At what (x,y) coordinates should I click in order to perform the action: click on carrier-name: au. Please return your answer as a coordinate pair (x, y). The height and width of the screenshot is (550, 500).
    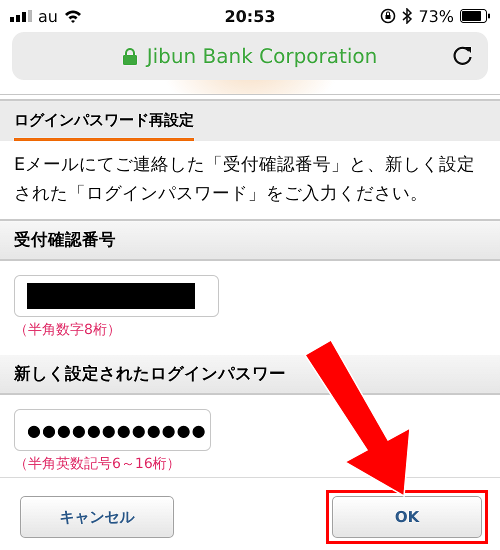
    Looking at the image, I should click on (48, 16).